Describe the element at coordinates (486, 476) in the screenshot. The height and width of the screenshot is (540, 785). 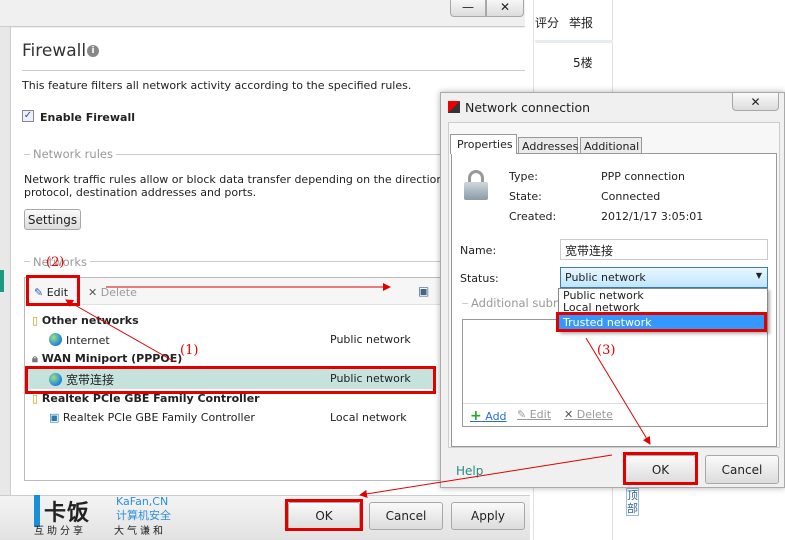
I see `arrow-to-main-ok` at that location.